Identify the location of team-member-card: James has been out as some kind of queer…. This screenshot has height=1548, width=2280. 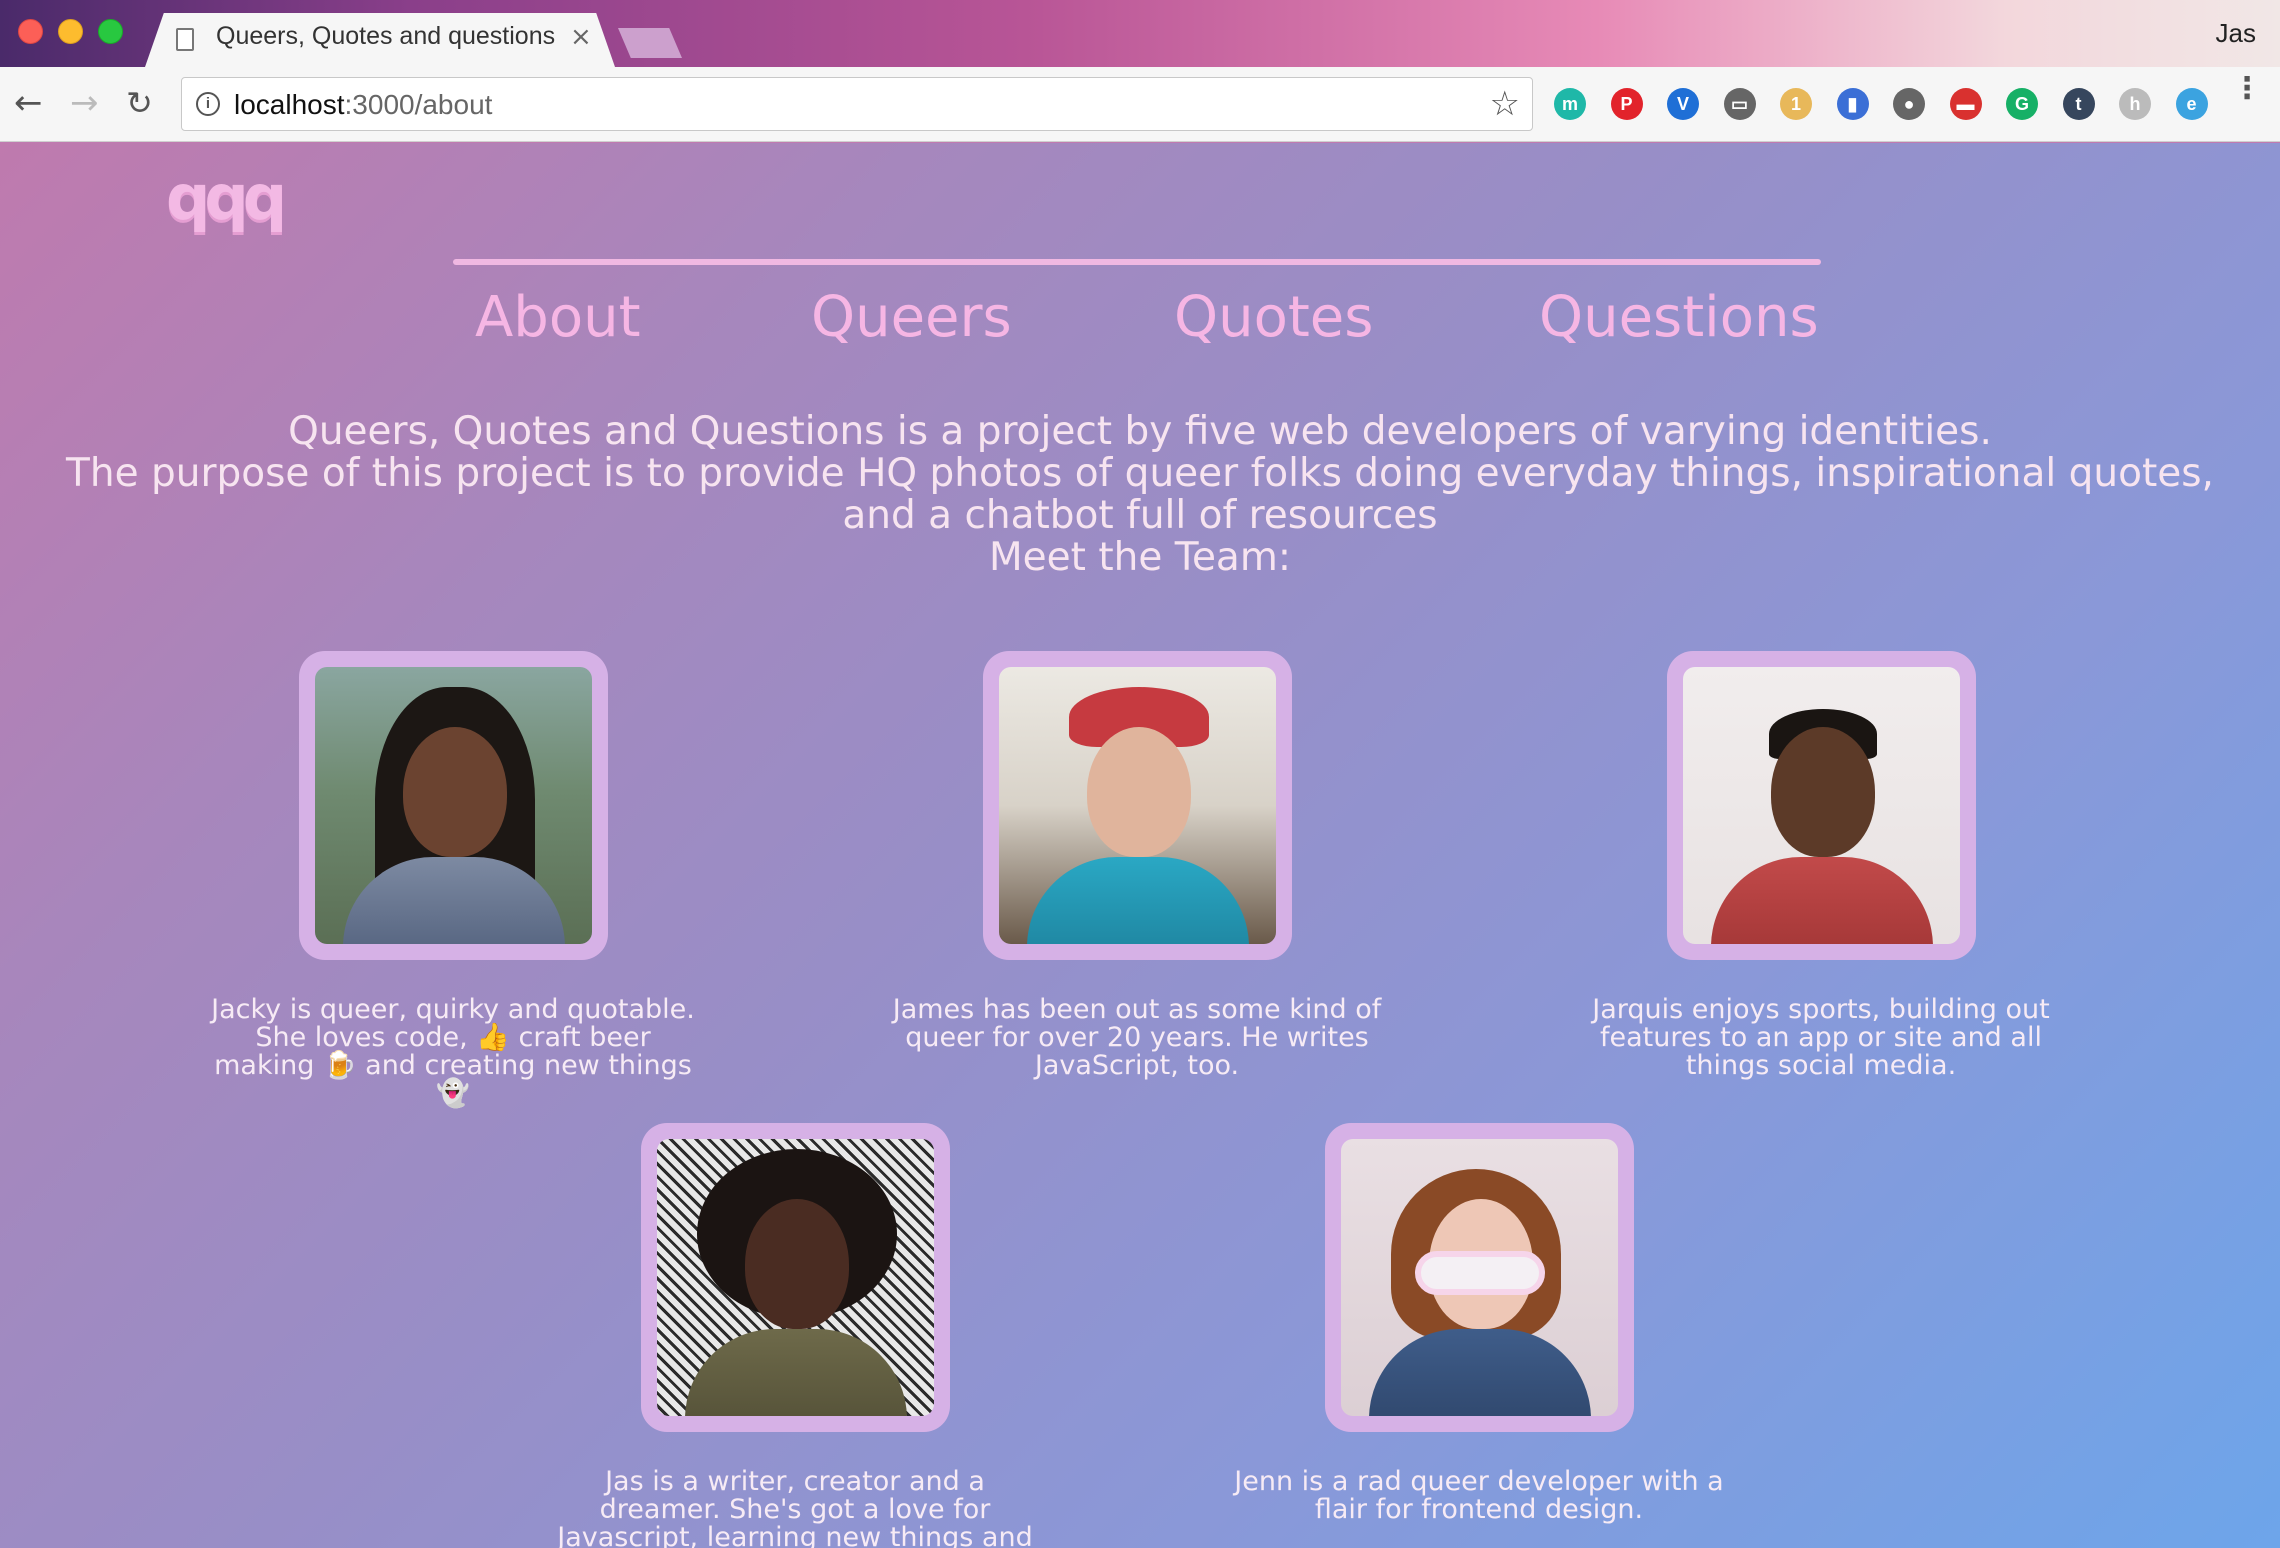
(1137, 865).